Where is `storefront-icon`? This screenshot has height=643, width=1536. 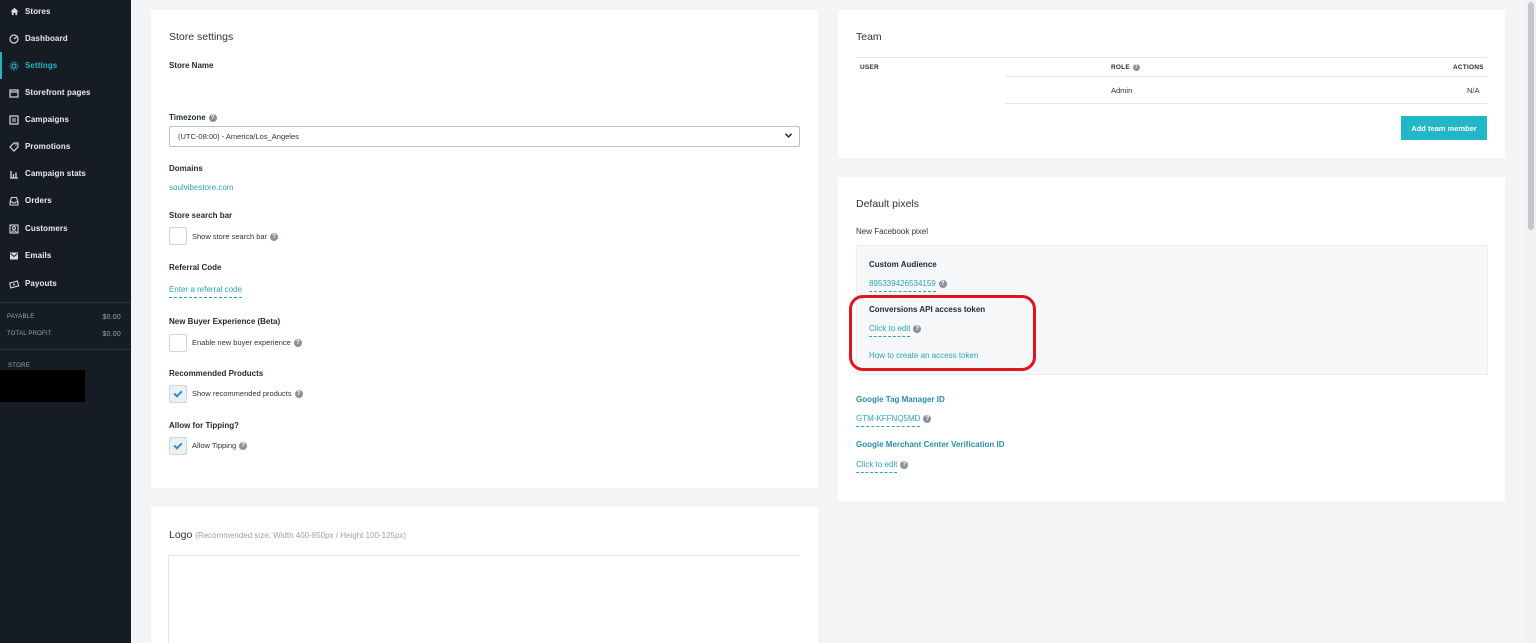 storefront-icon is located at coordinates (14, 93).